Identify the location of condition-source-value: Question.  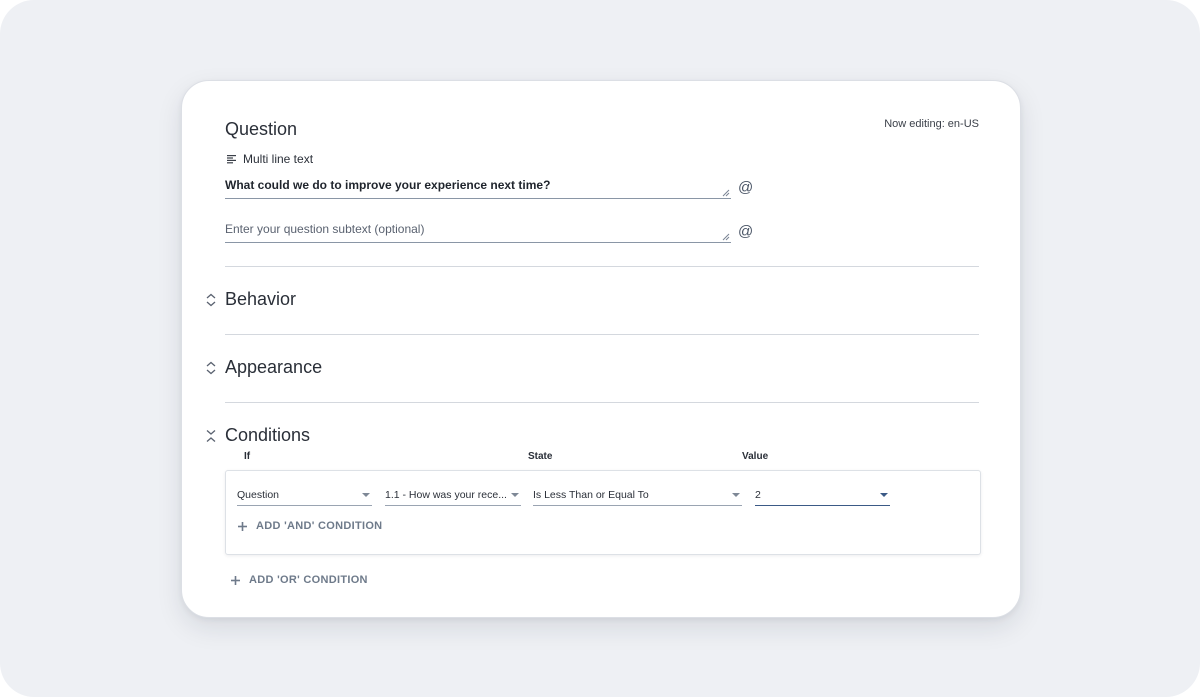
(258, 495).